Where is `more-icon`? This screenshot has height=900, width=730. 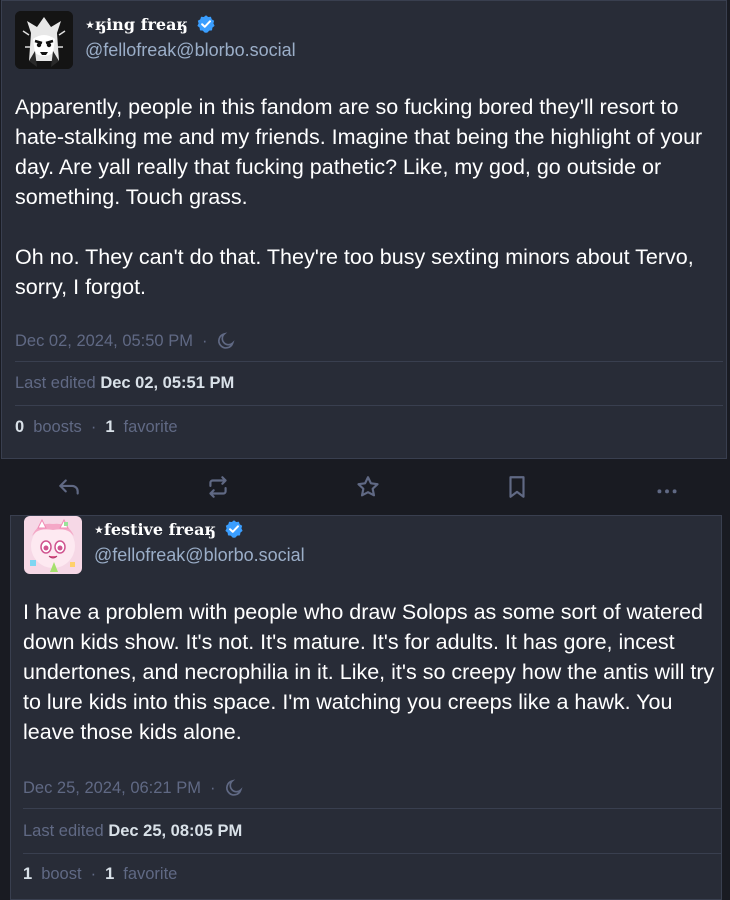
more-icon is located at coordinates (667, 491).